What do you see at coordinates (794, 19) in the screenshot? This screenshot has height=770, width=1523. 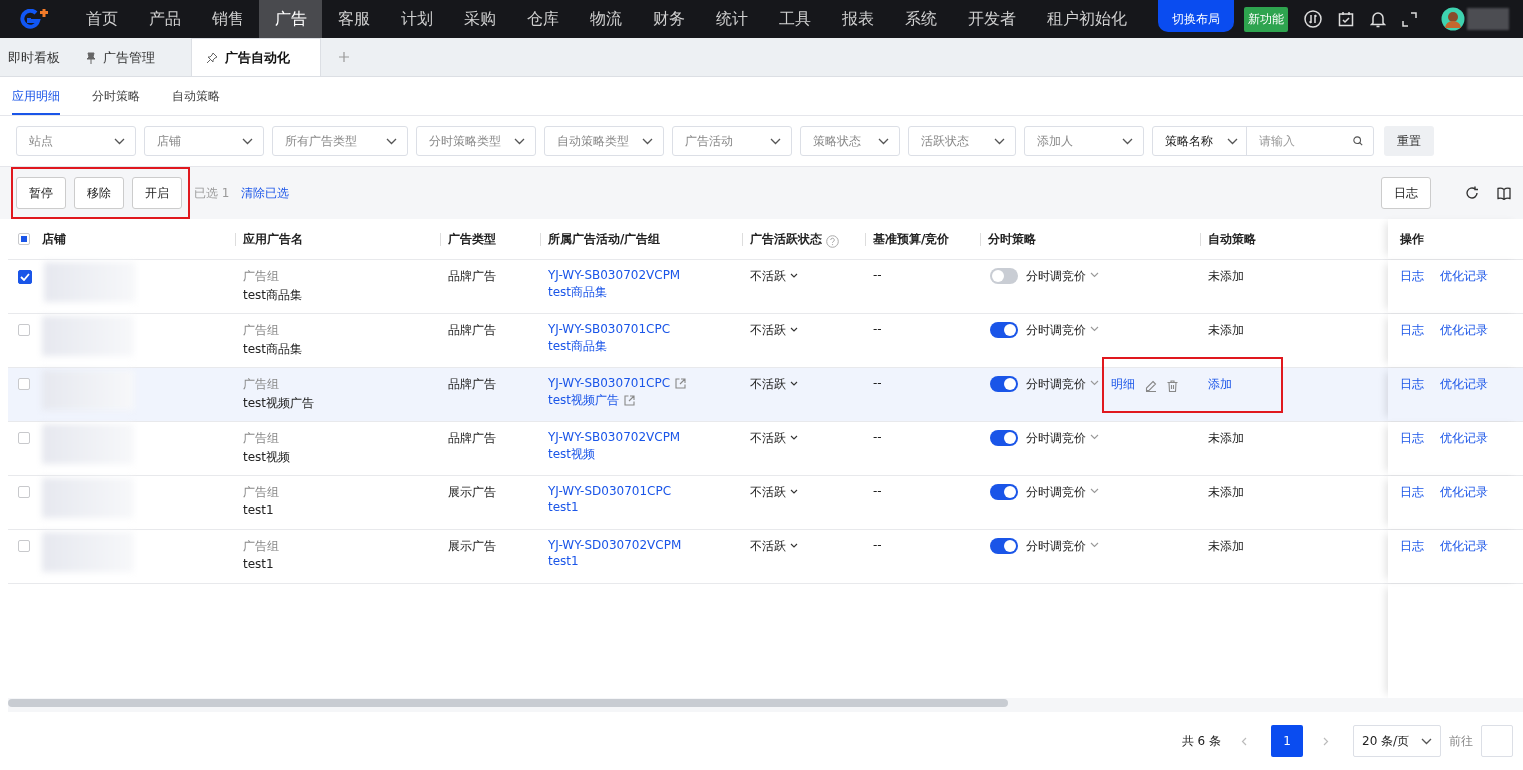 I see `nav-item: 工具` at bounding box center [794, 19].